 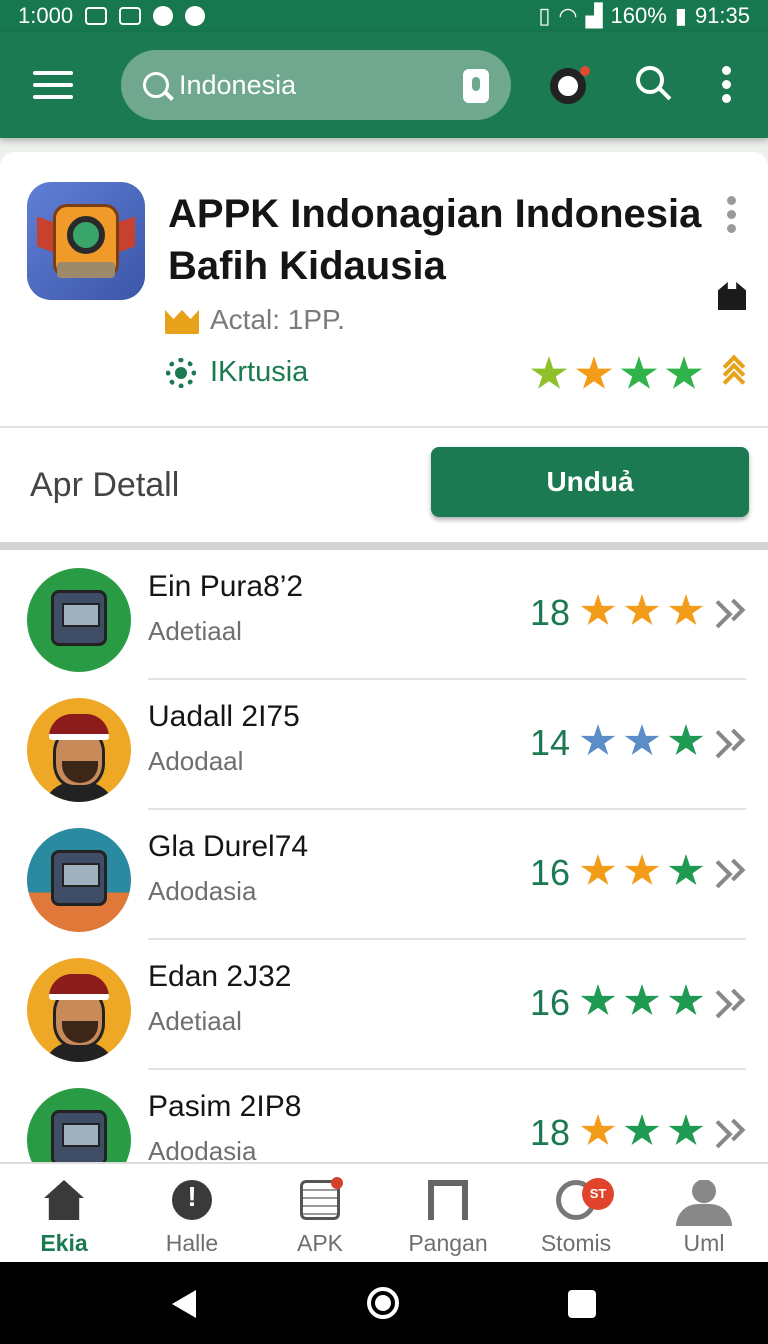 What do you see at coordinates (734, 374) in the screenshot?
I see `expand-chevron-icon` at bounding box center [734, 374].